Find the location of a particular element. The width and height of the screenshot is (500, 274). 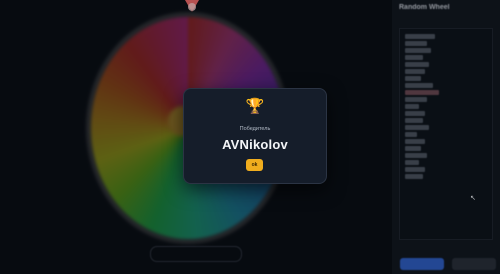

winner-dialog: 🏆 Победитель AVNikolov ok is located at coordinates (255, 136).